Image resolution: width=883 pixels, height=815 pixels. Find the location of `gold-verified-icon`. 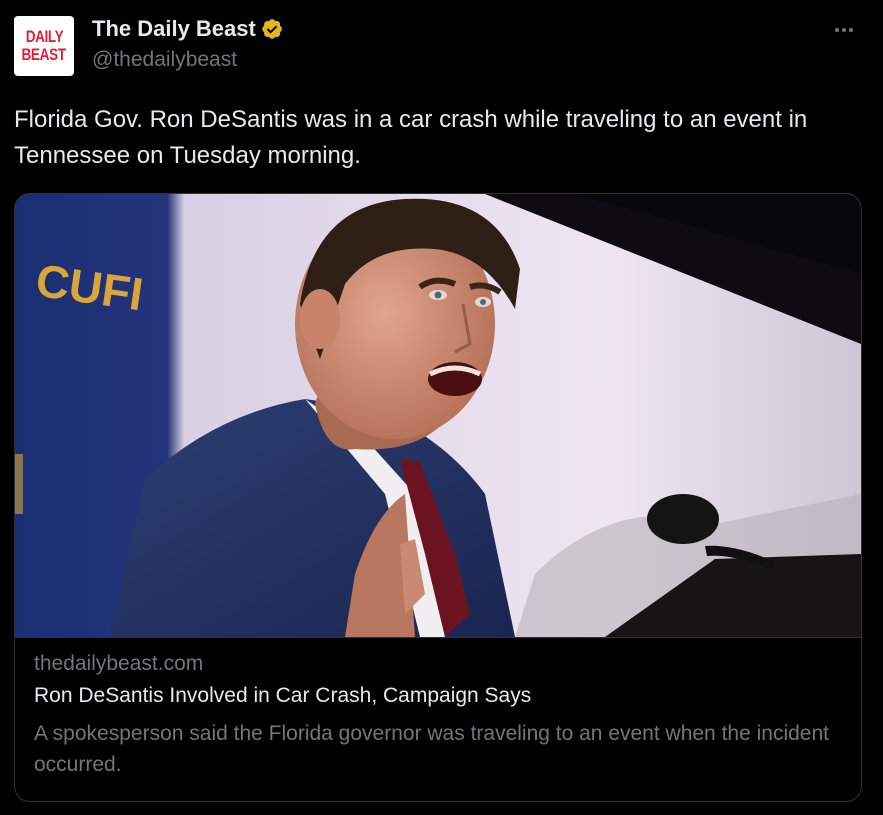

gold-verified-icon is located at coordinates (272, 29).